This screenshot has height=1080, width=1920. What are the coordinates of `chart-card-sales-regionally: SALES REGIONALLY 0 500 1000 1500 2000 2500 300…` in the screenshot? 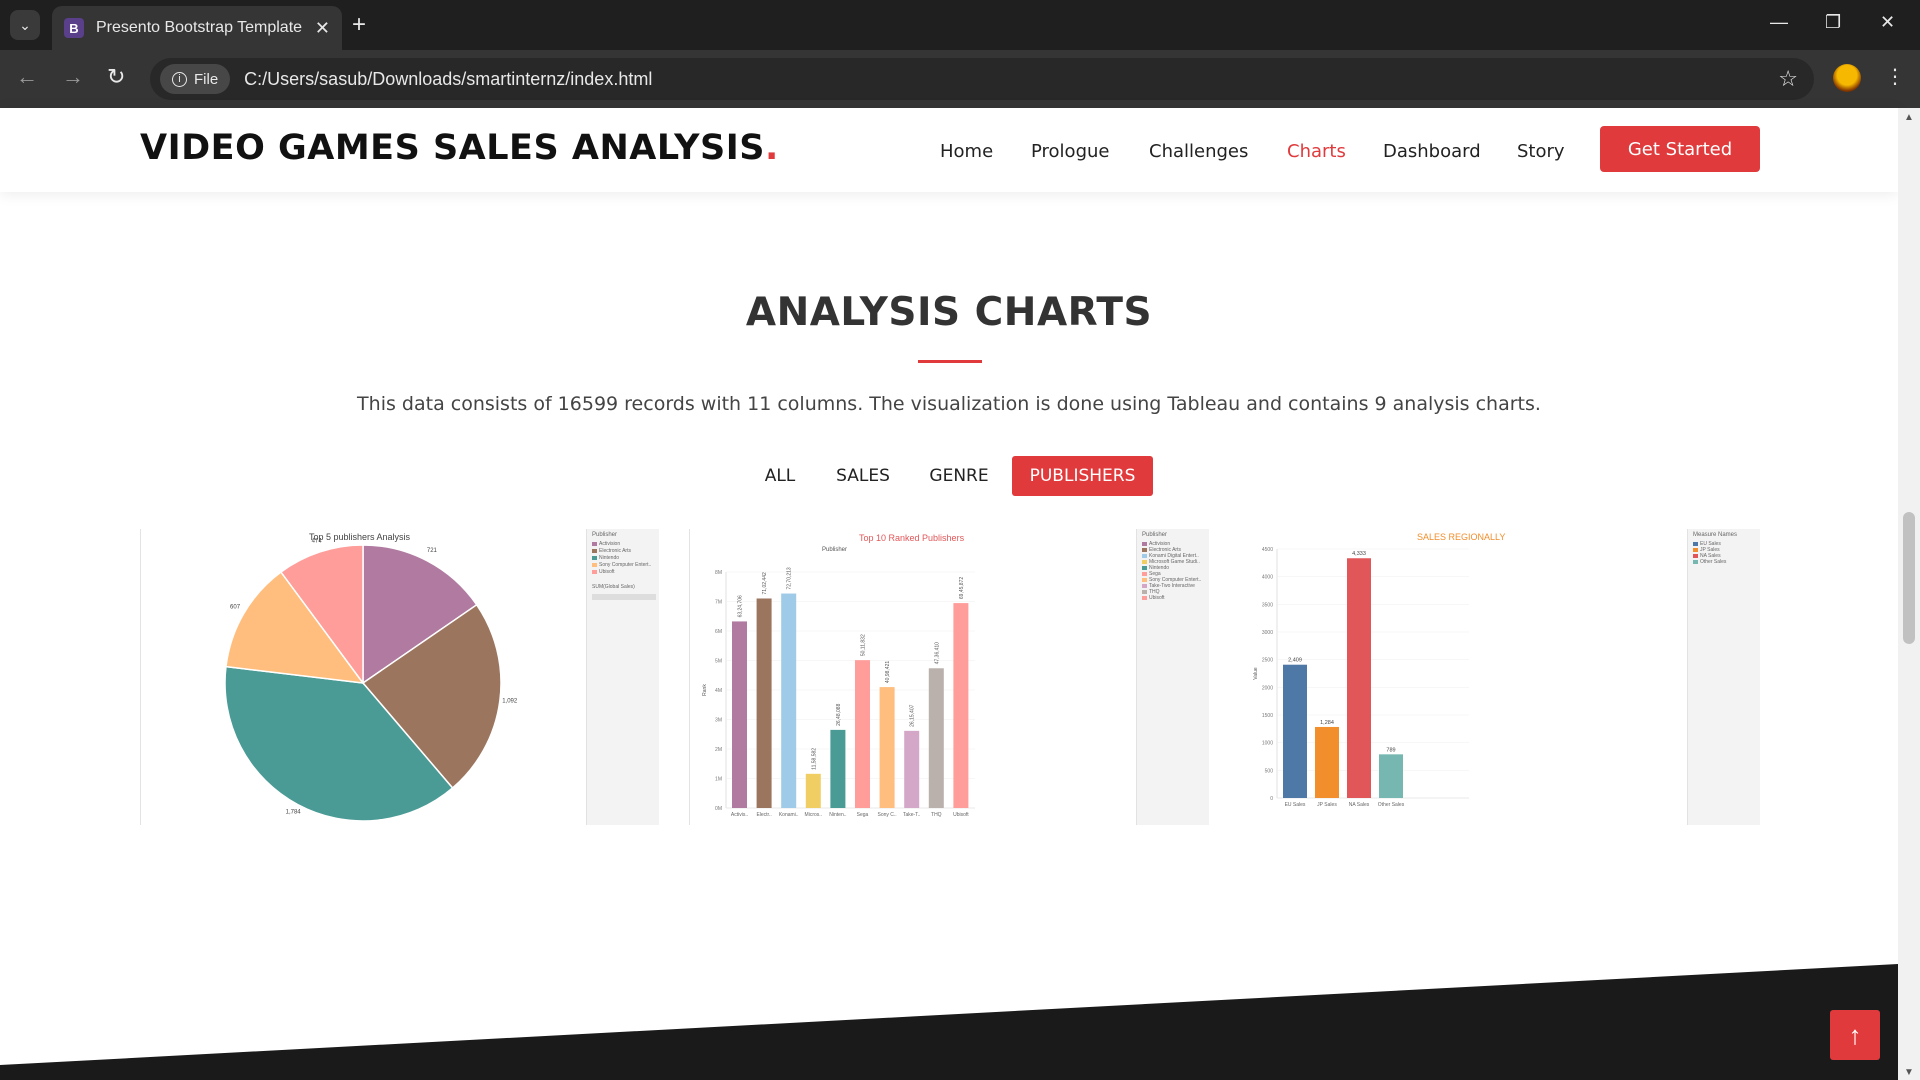 It's located at (1484, 677).